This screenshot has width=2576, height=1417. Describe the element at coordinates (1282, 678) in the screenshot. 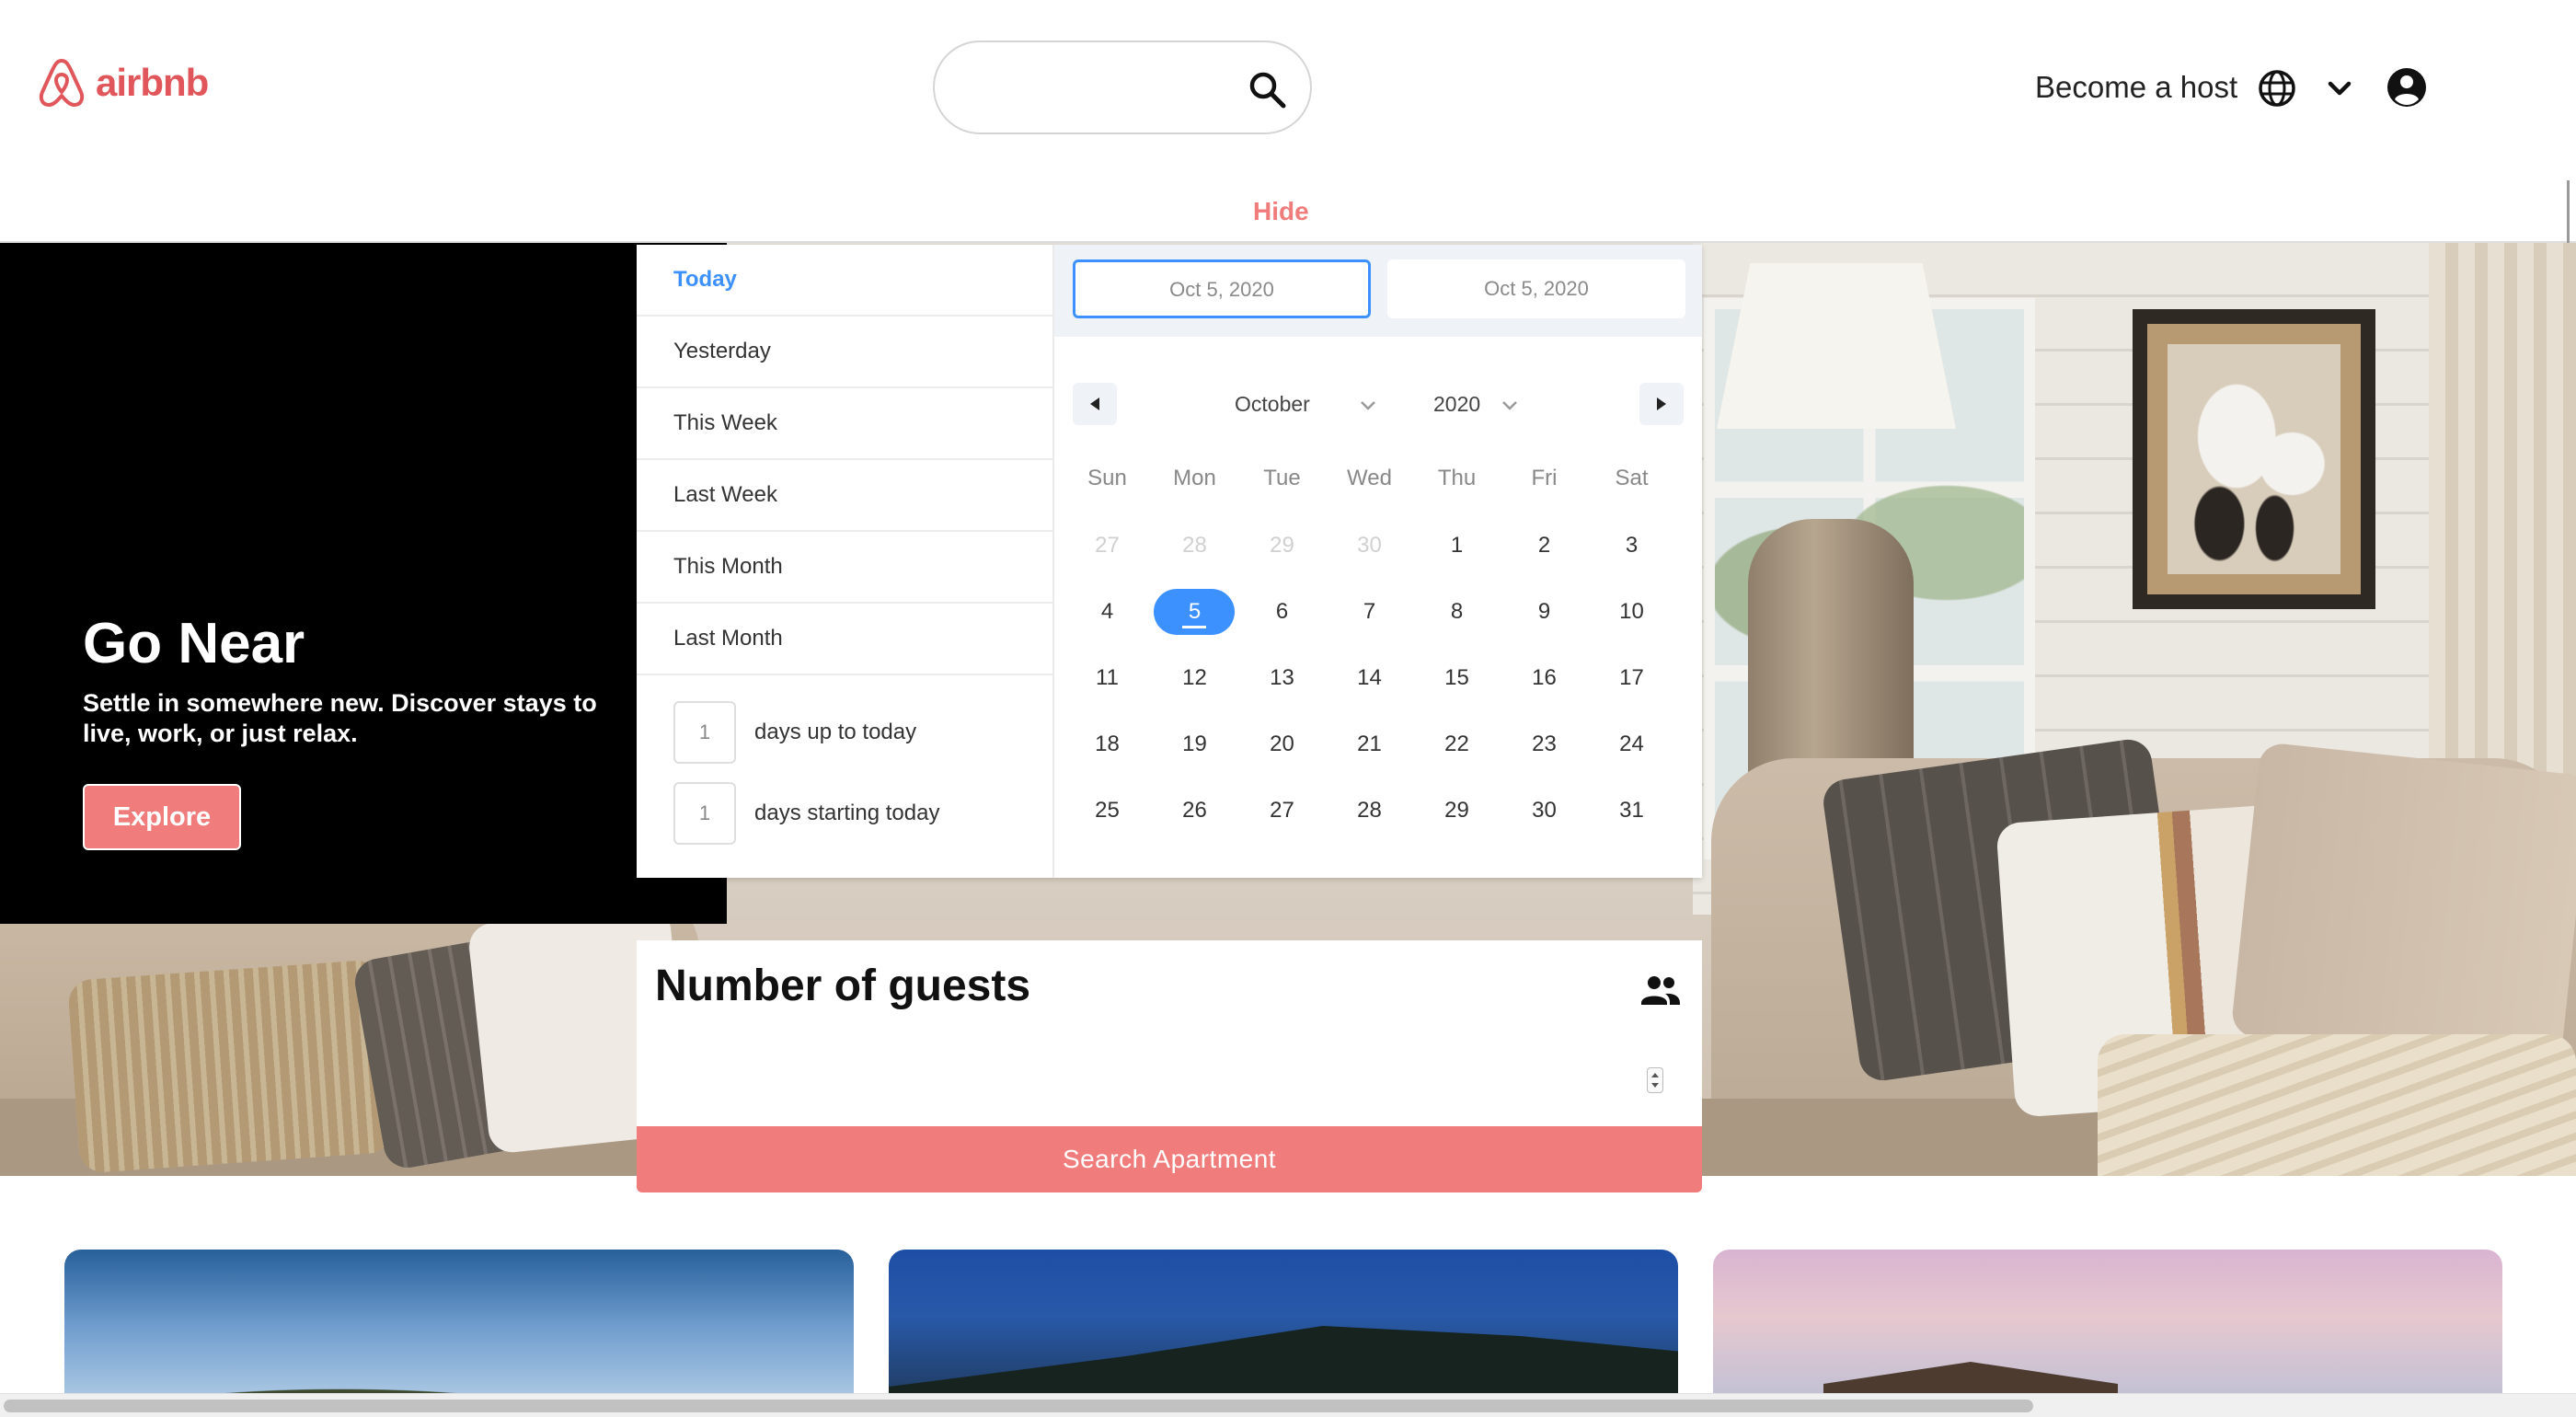

I see `calendar-day: 13` at that location.